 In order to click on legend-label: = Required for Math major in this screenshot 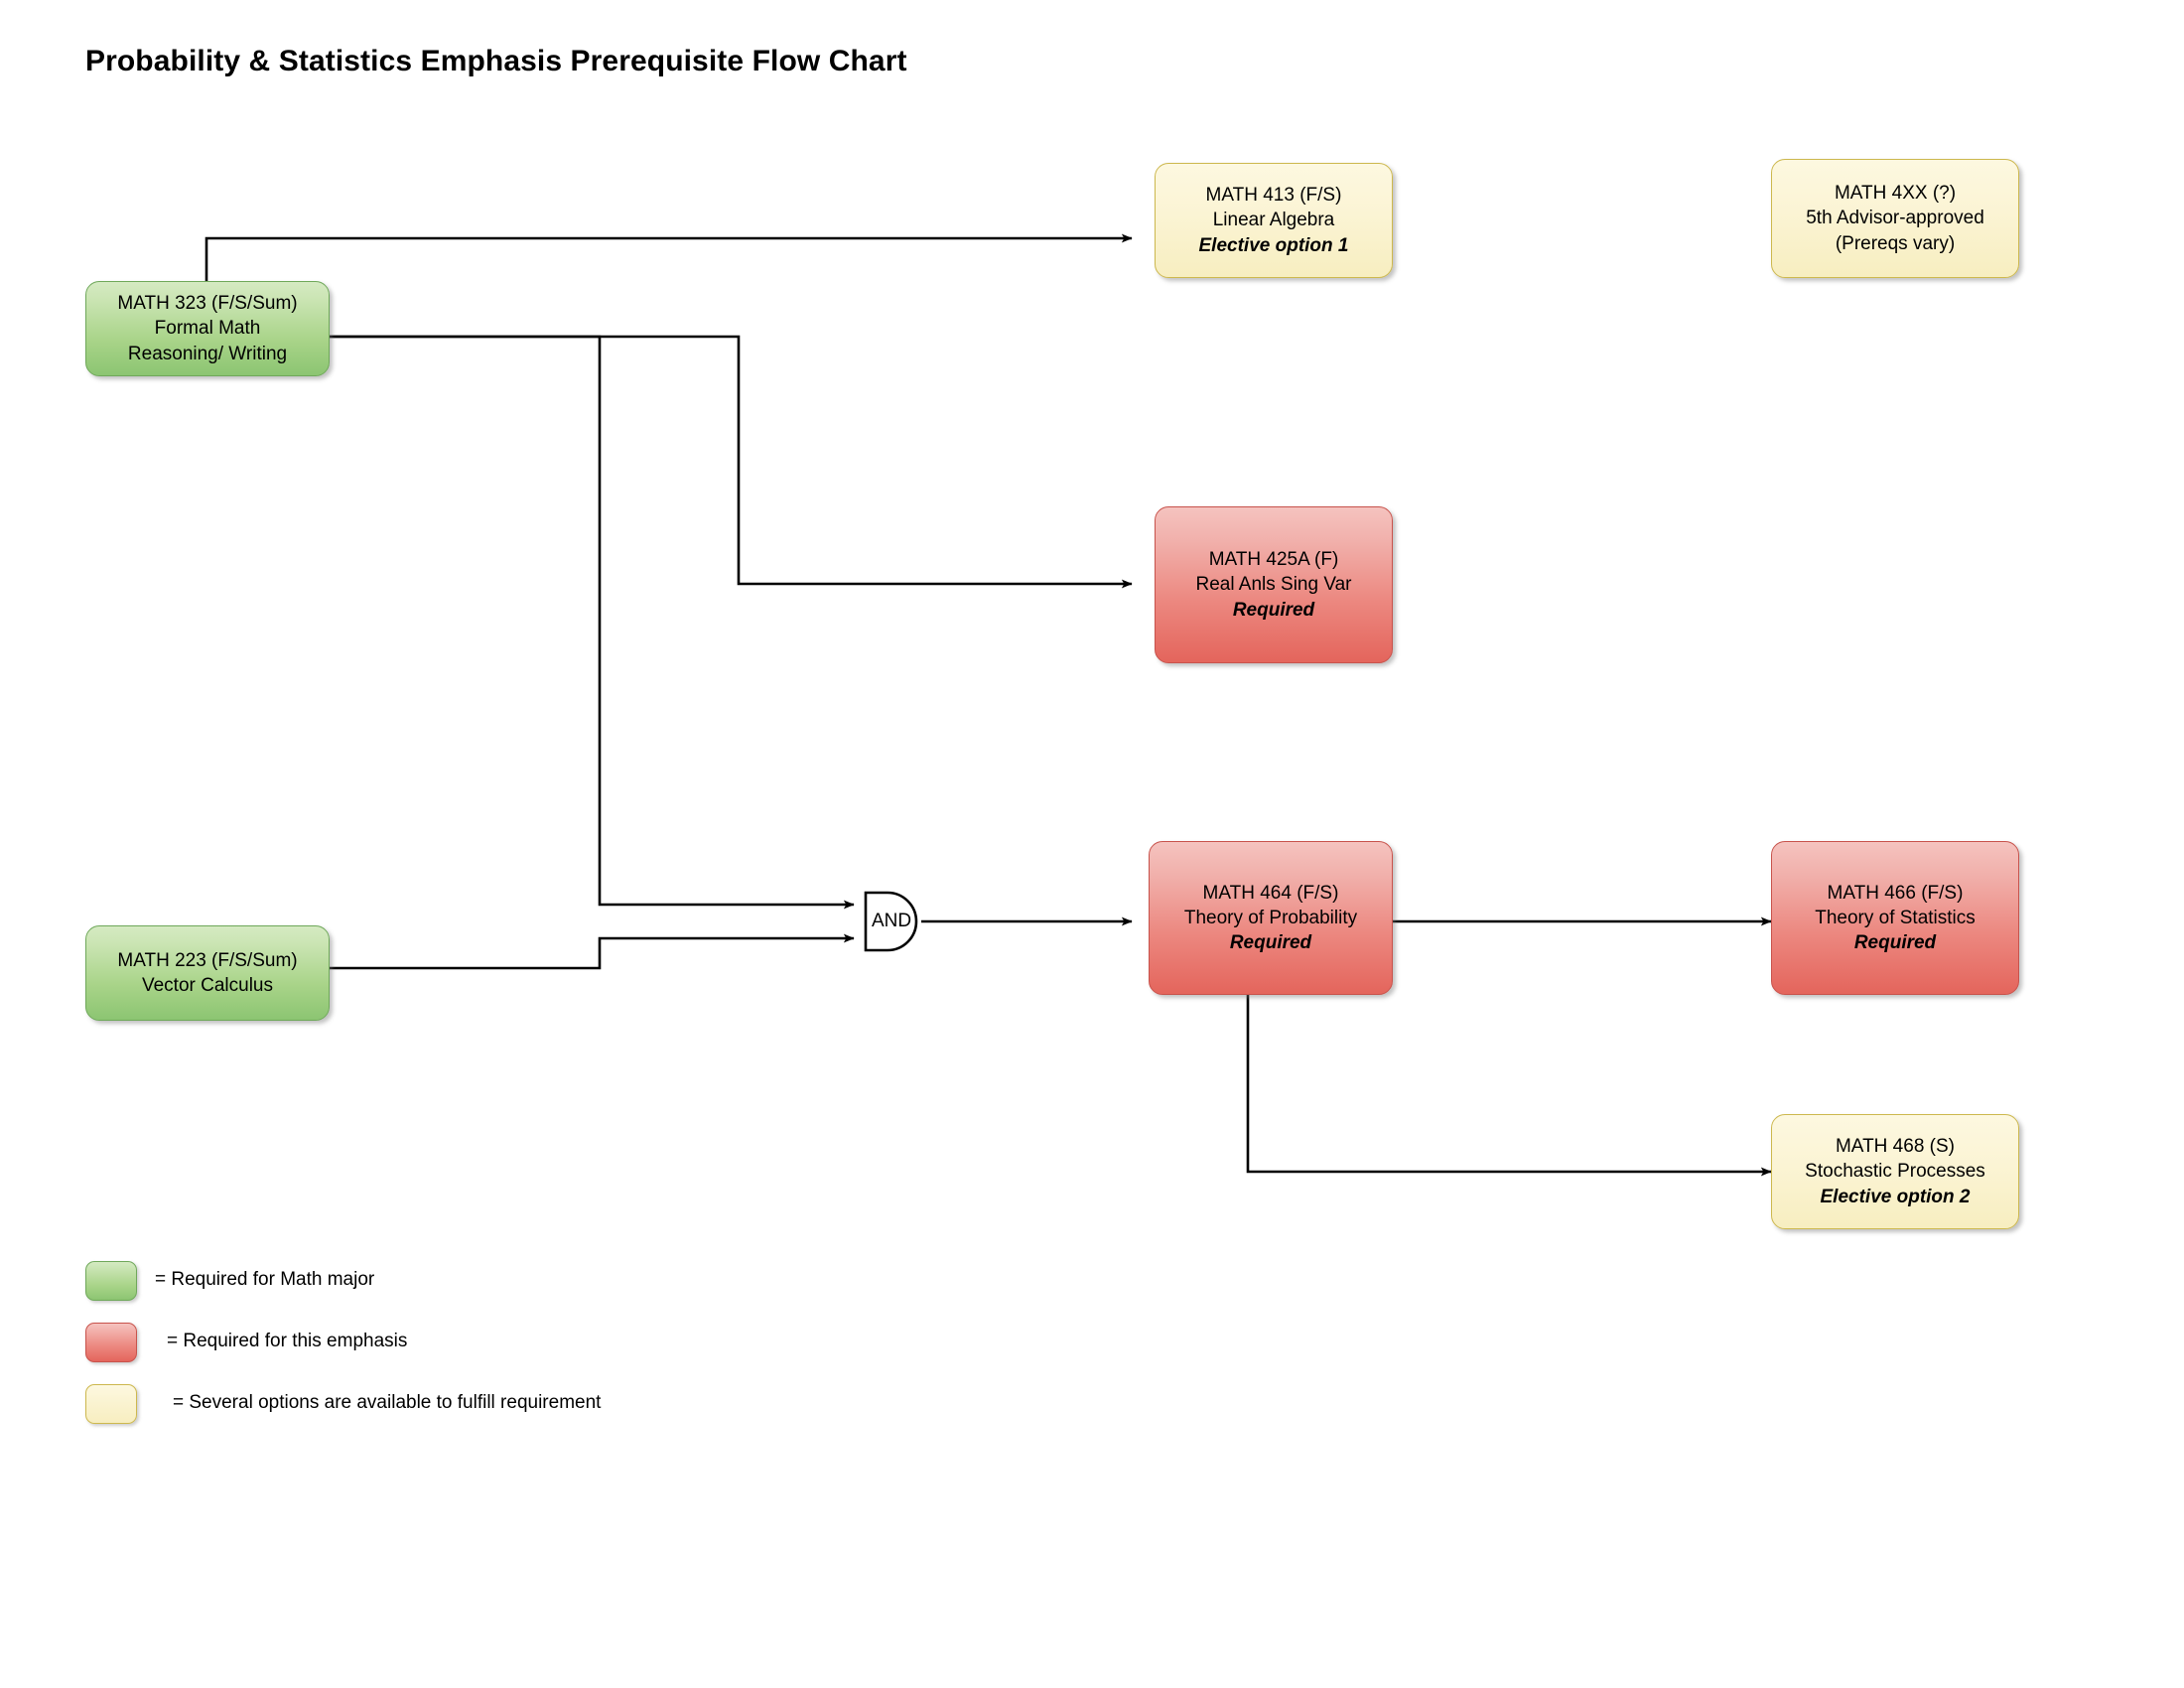, I will do `click(265, 1279)`.